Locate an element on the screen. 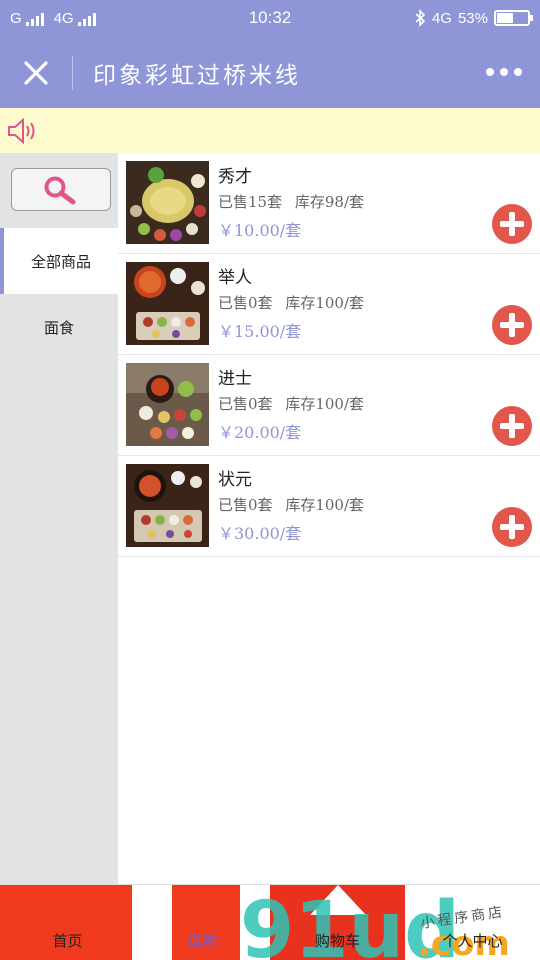 This screenshot has height=960, width=540. product-item: 状元 已售0套 库存100/套 ￥30.00/套 is located at coordinates (329, 506).